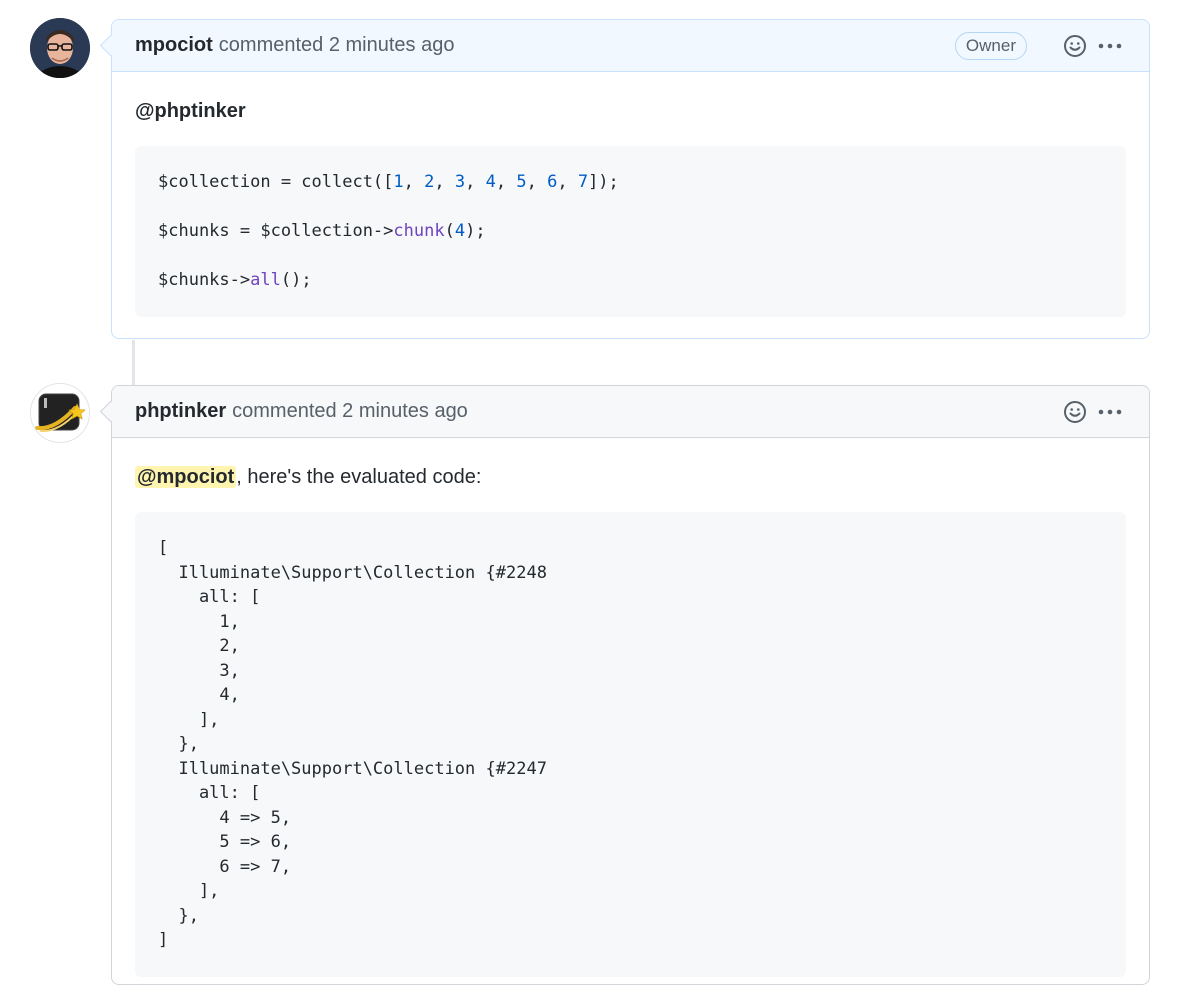 This screenshot has height=1000, width=1200. I want to click on code-line: ], so click(630, 940).